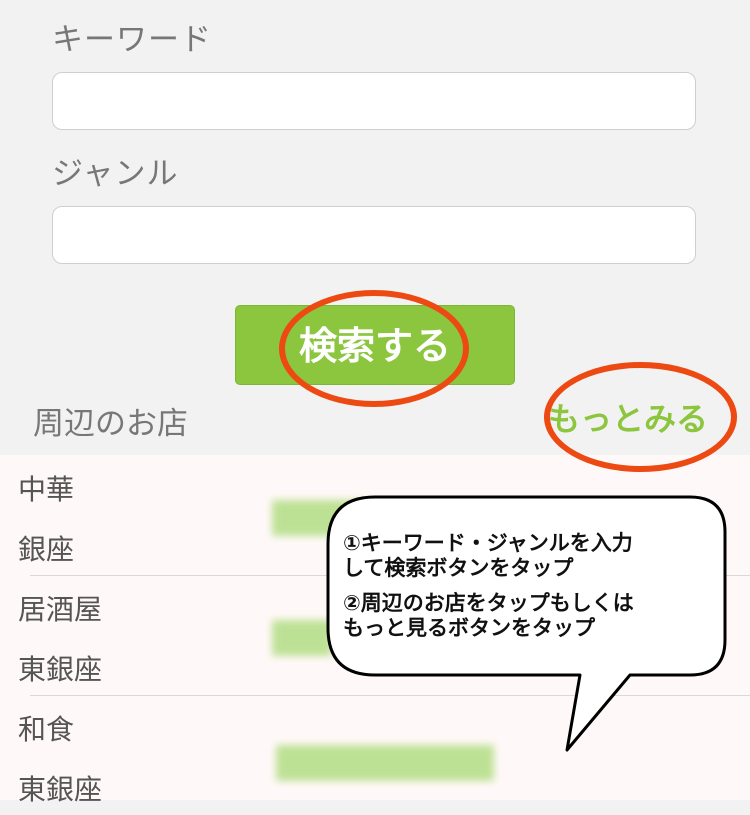  I want to click on genre-input, so click(374, 235).